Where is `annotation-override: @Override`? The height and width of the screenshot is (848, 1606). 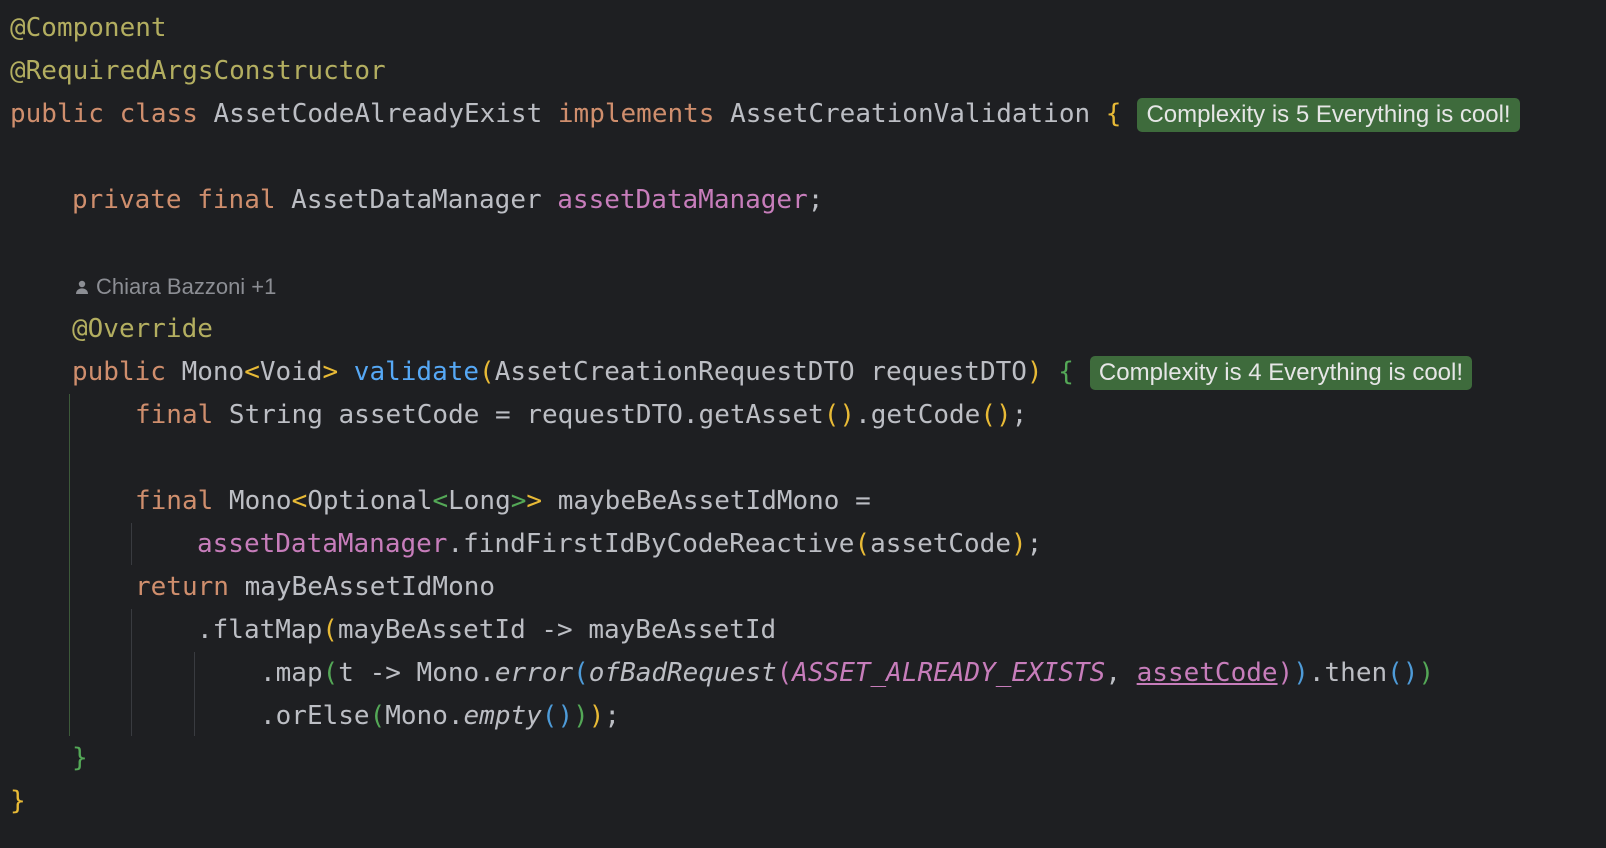 annotation-override: @Override is located at coordinates (142, 329).